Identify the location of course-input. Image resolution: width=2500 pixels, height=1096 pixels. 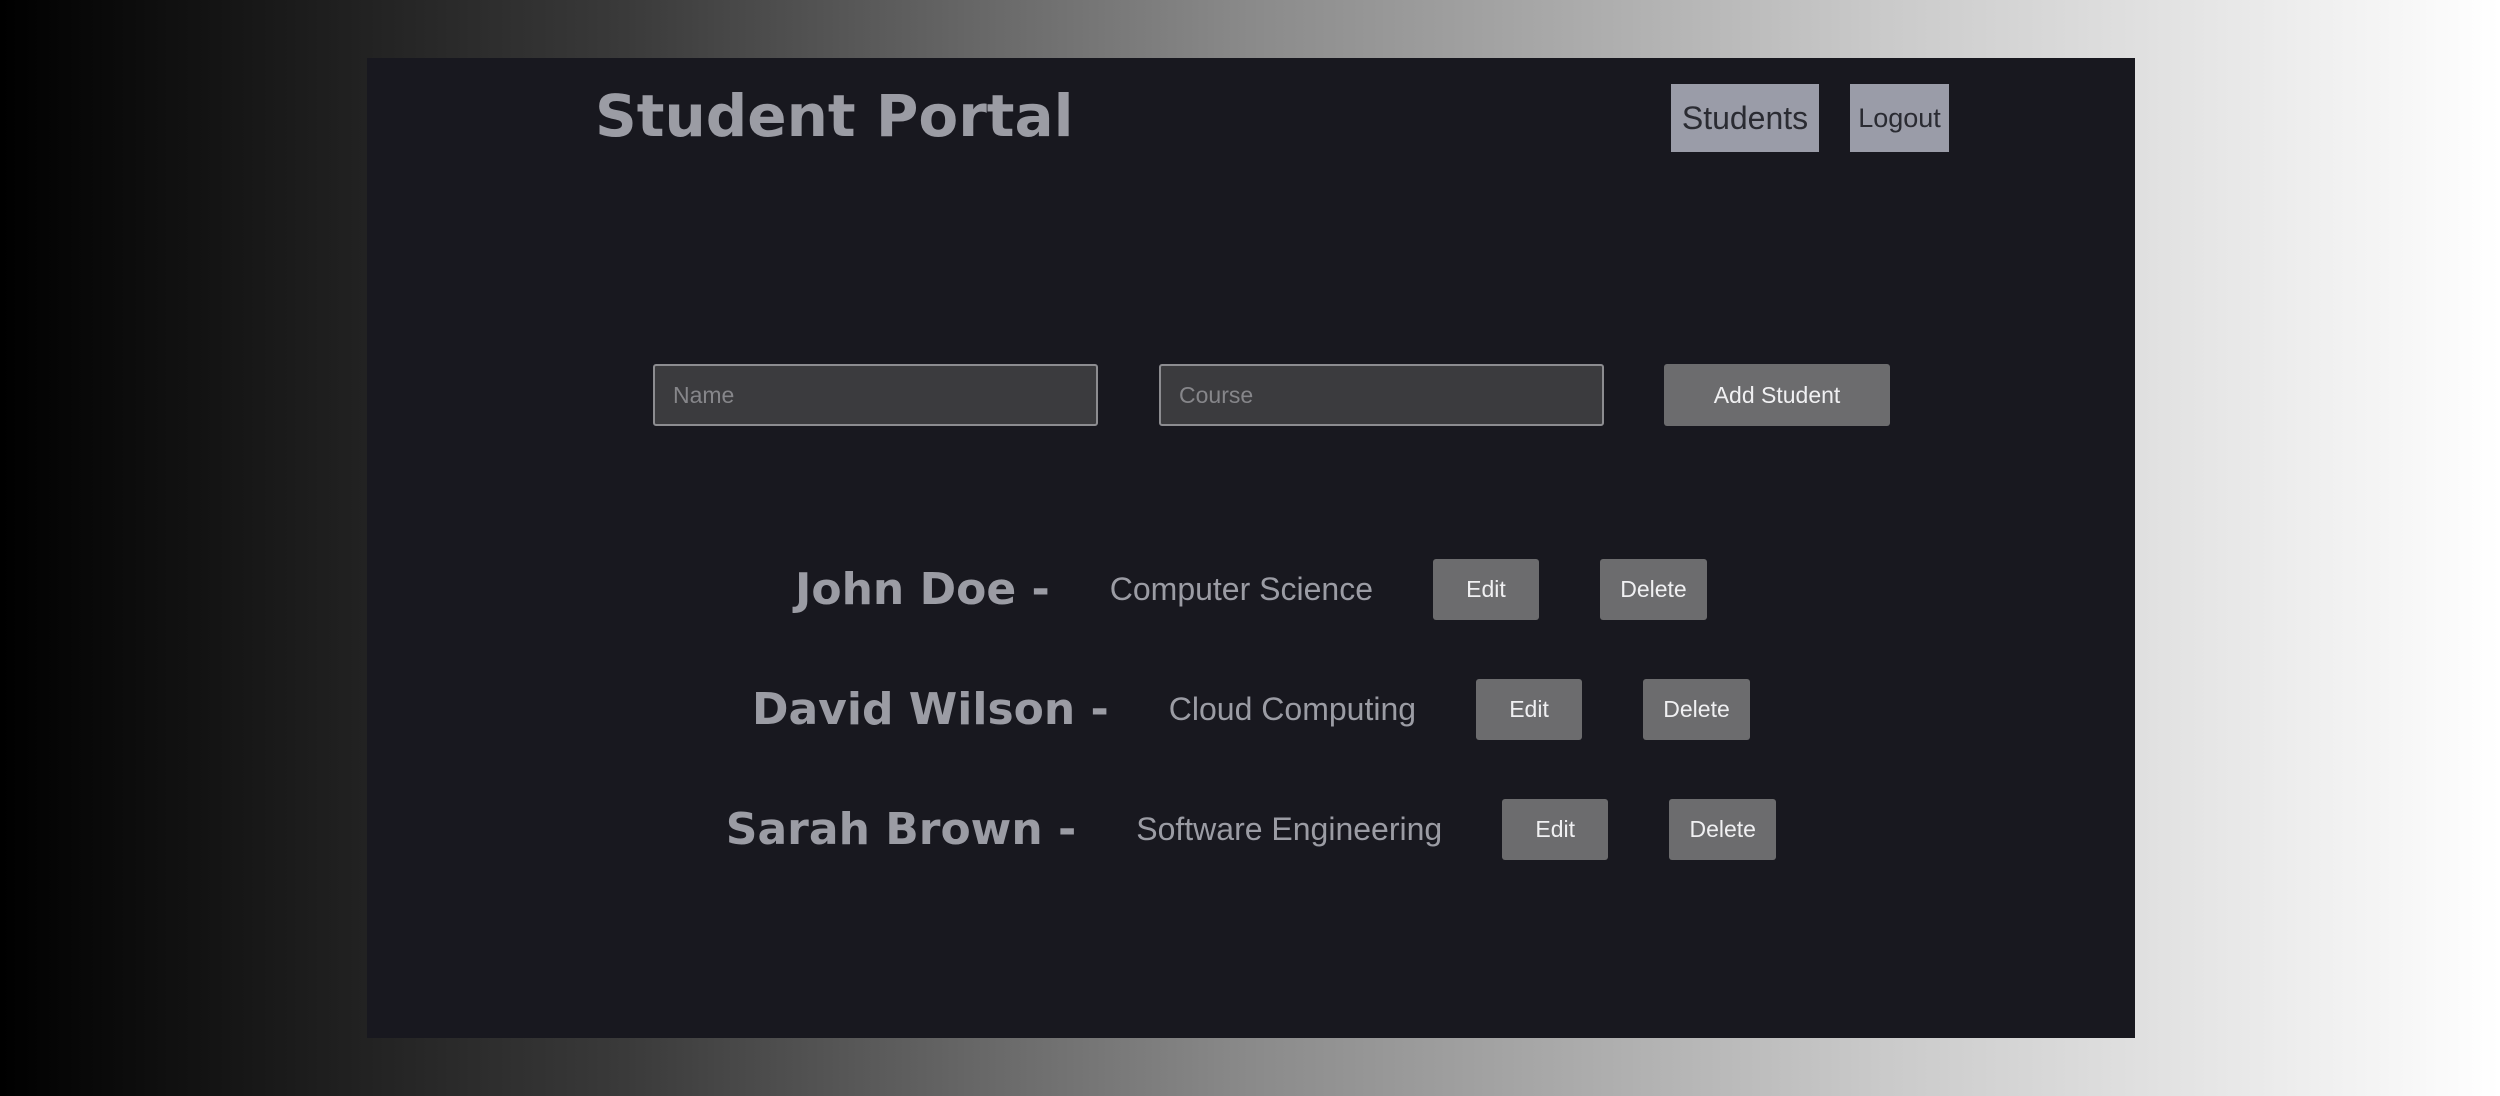
(1381, 395).